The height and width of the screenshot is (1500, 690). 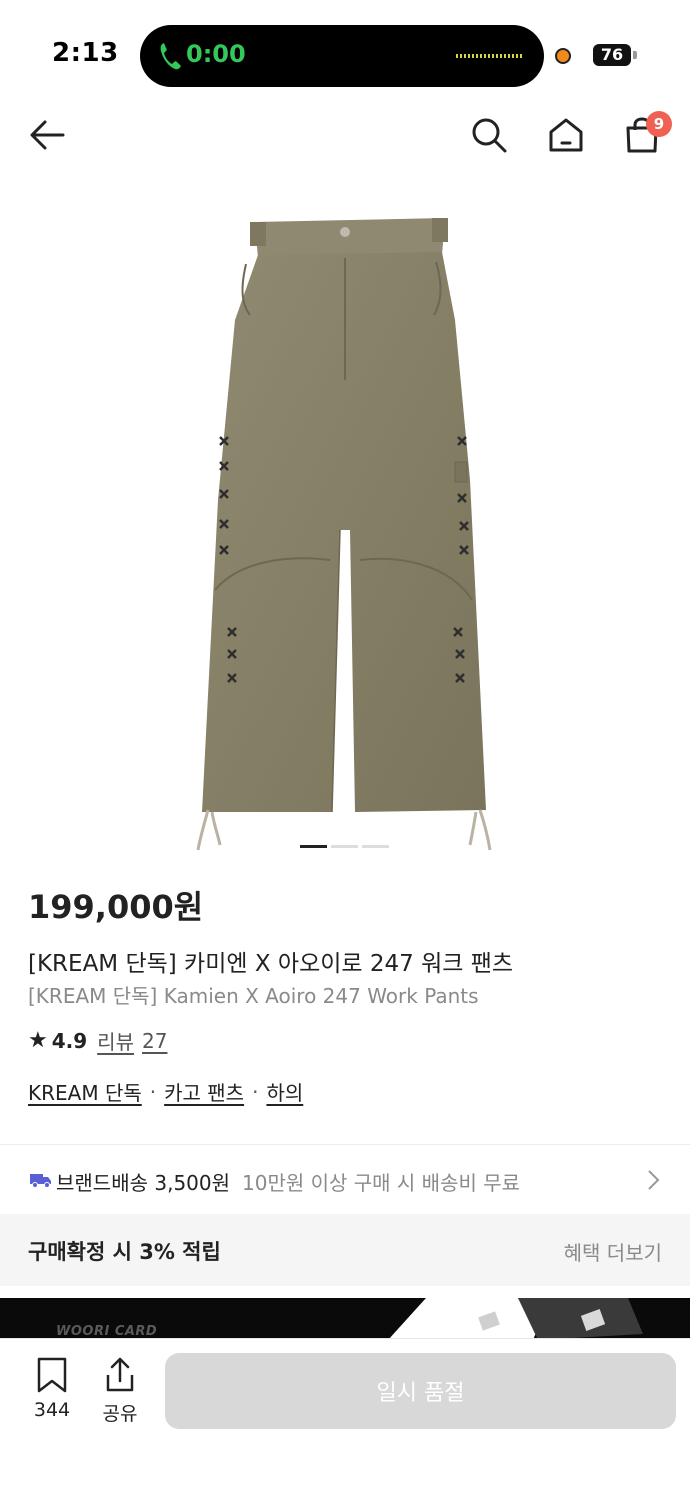 I want to click on view-more-benefits-link: 혜택 더보기, so click(x=613, y=1251).